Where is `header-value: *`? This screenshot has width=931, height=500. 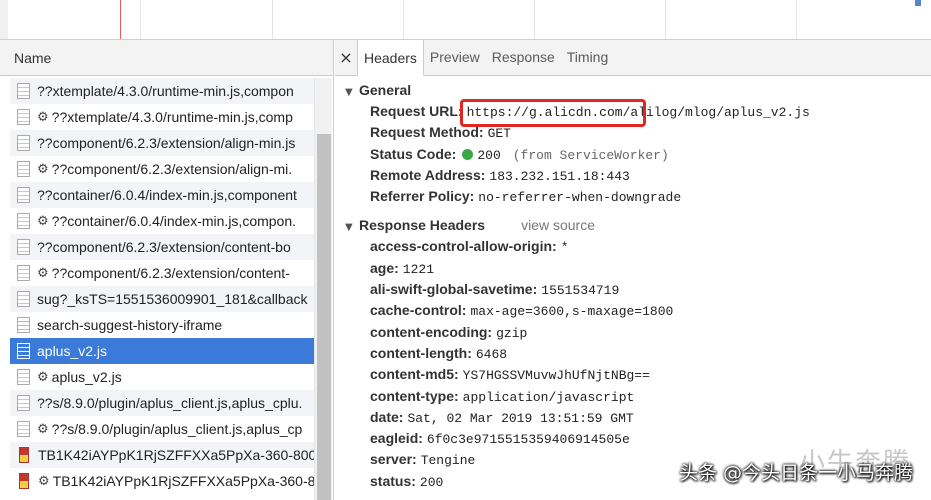
header-value: * is located at coordinates (564, 248).